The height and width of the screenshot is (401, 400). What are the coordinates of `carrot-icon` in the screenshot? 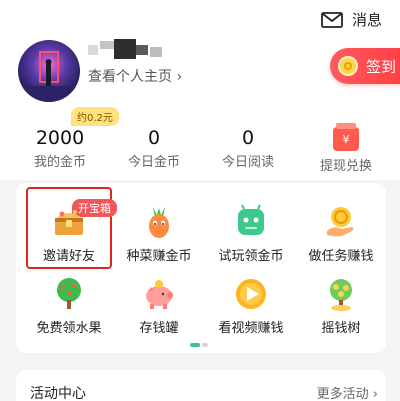 It's located at (159, 222).